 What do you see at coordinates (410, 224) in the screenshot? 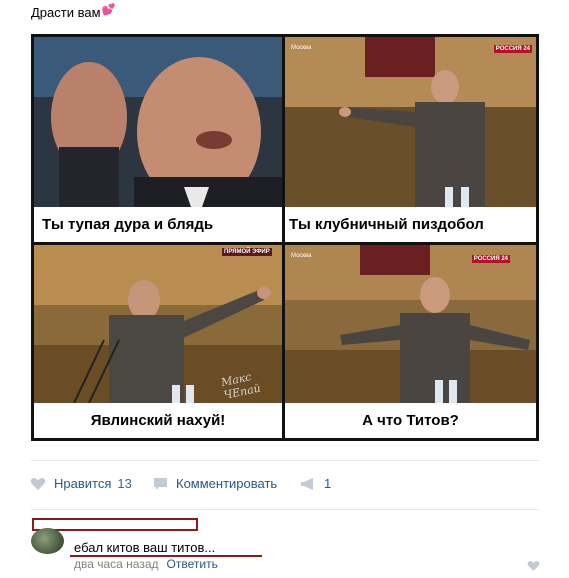
I see `panel-2-caption: Ты клубничный пиздобол` at bounding box center [410, 224].